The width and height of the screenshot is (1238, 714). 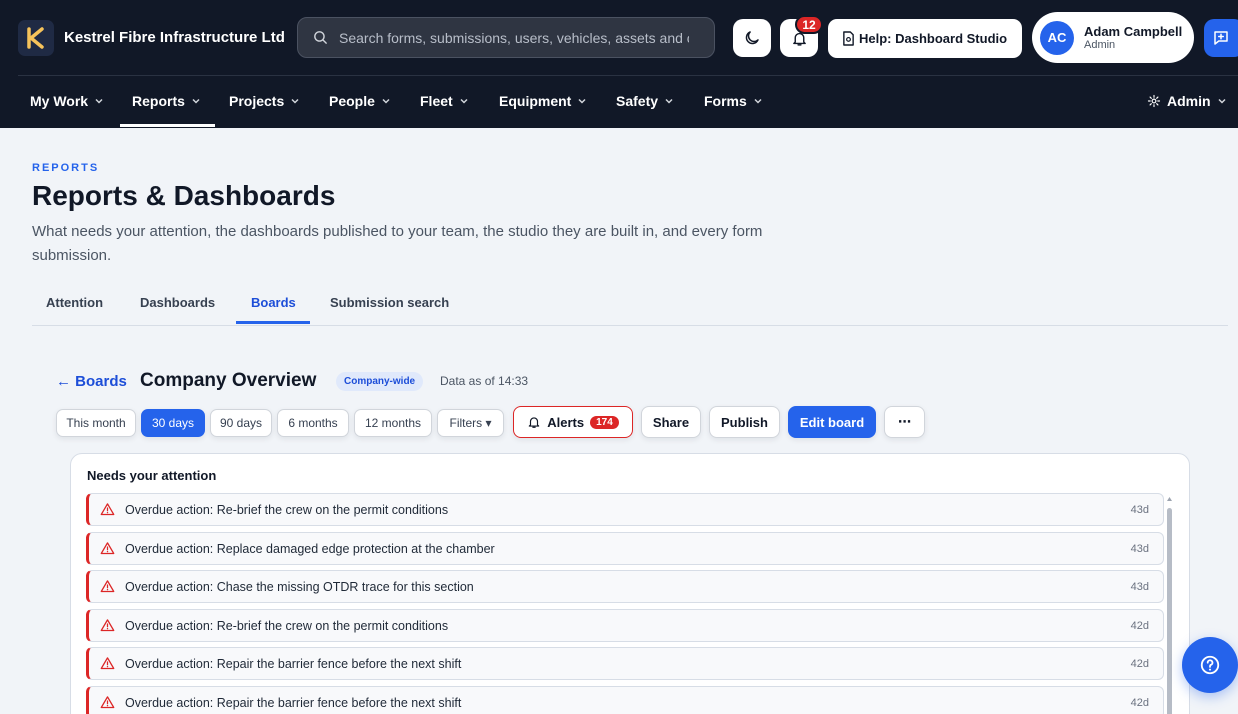 I want to click on nav-label: People, so click(x=352, y=101).